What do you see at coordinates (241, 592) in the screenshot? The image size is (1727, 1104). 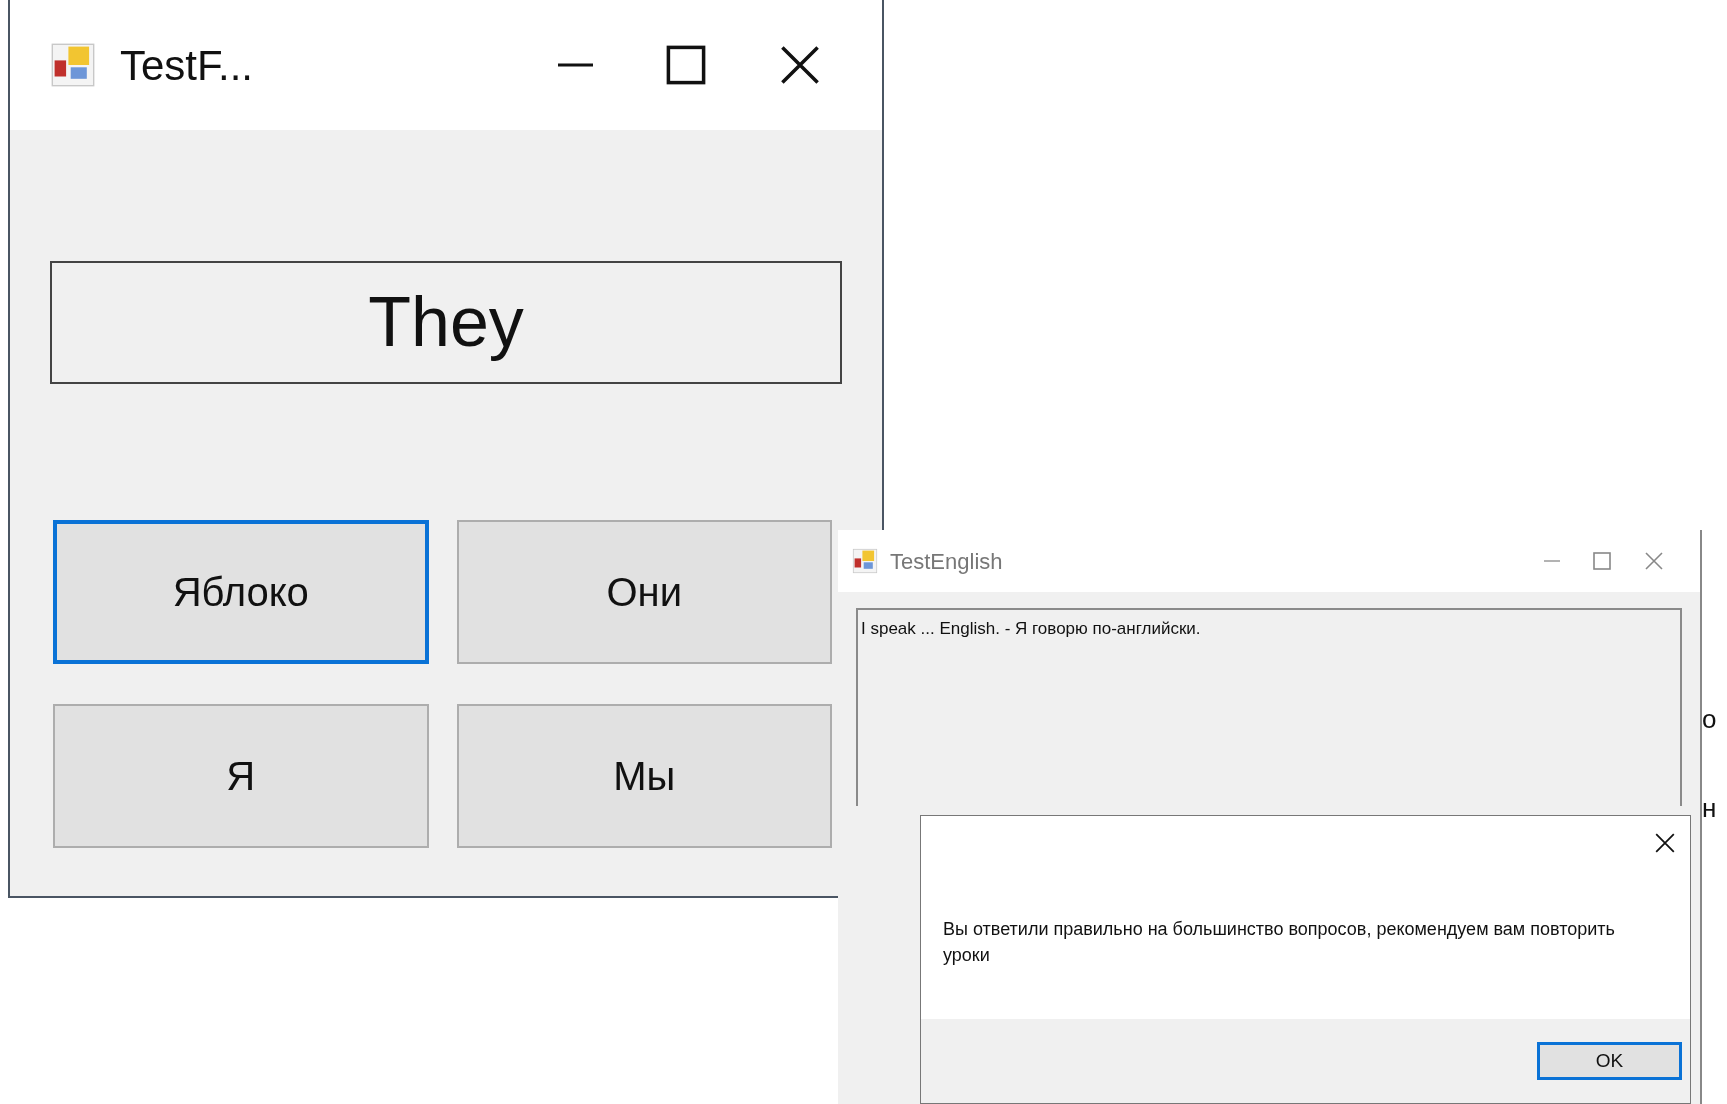 I see `answer-button: Яблоко` at bounding box center [241, 592].